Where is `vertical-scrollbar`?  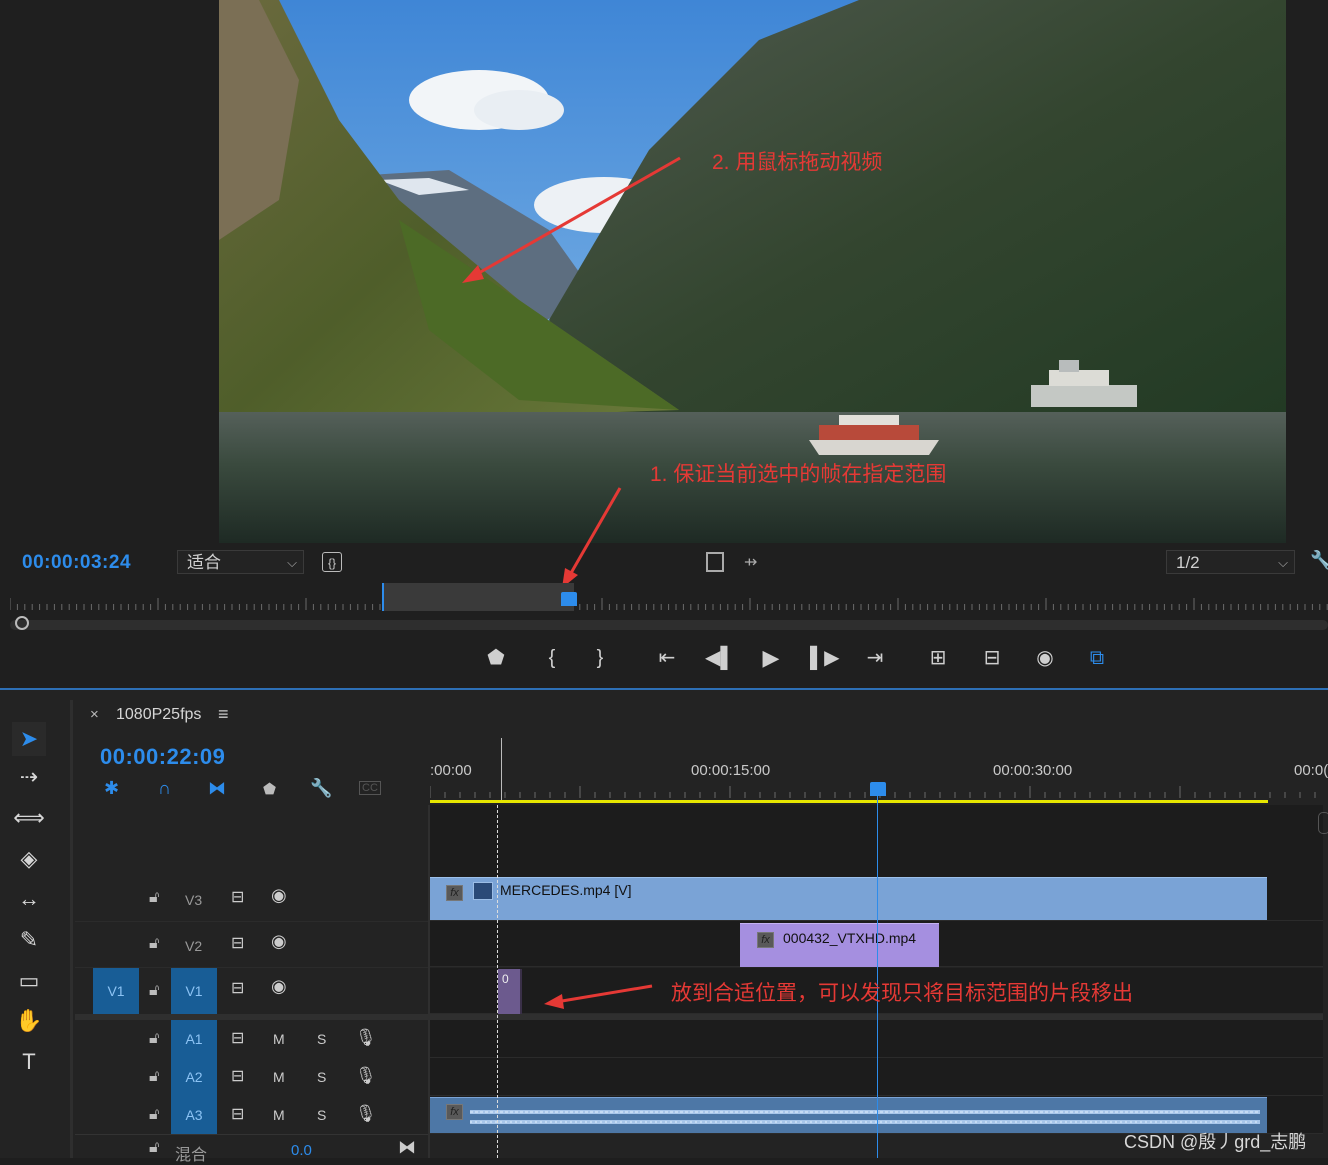
vertical-scrollbar is located at coordinates (1323, 823).